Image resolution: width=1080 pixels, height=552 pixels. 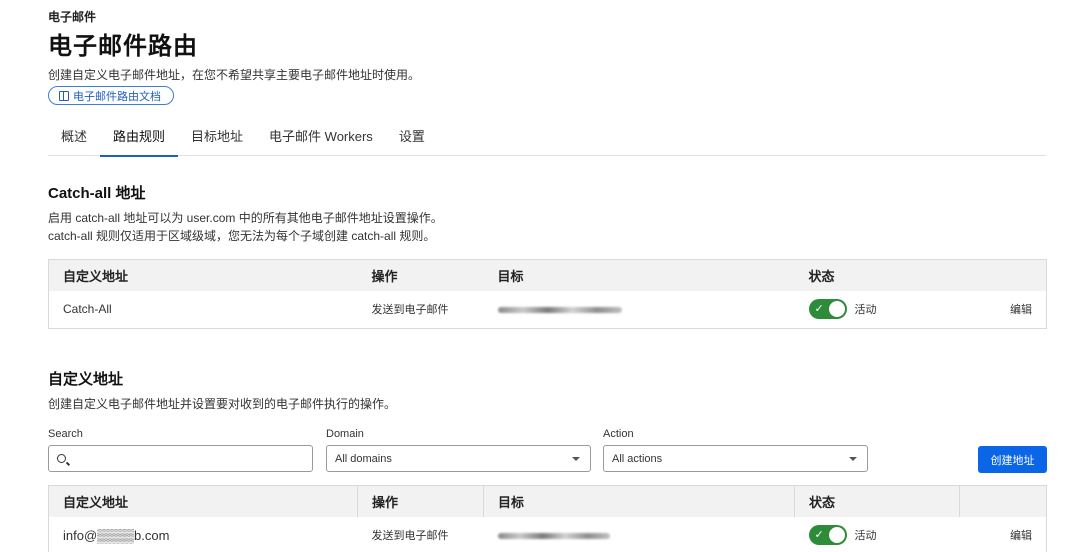 What do you see at coordinates (222, 404) in the screenshot?
I see `custom-addresses-desc: 创建自定义电子邮件地址并设置要对收到的电子邮件执行的操作。` at bounding box center [222, 404].